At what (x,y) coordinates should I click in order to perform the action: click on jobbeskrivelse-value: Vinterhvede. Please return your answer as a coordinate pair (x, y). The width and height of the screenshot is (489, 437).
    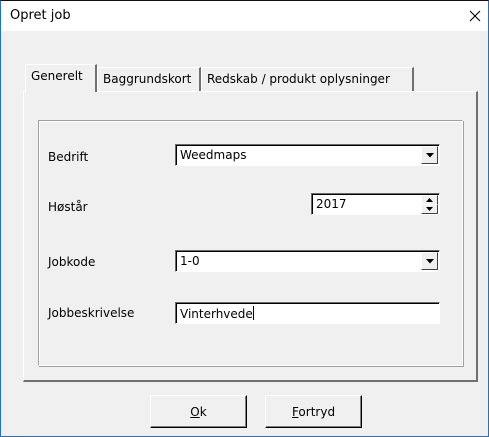
    Looking at the image, I should click on (216, 314).